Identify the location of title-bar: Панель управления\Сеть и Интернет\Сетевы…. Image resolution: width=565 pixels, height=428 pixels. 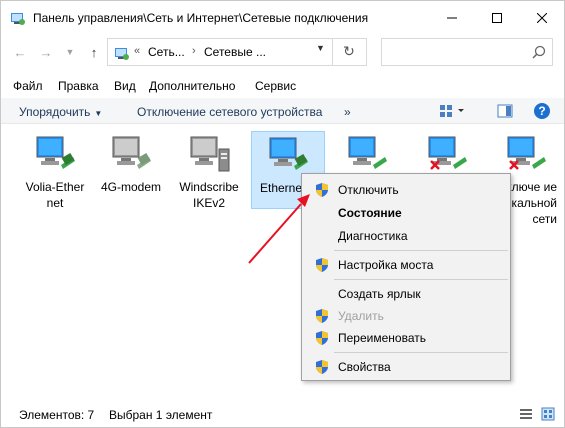
(282, 18).